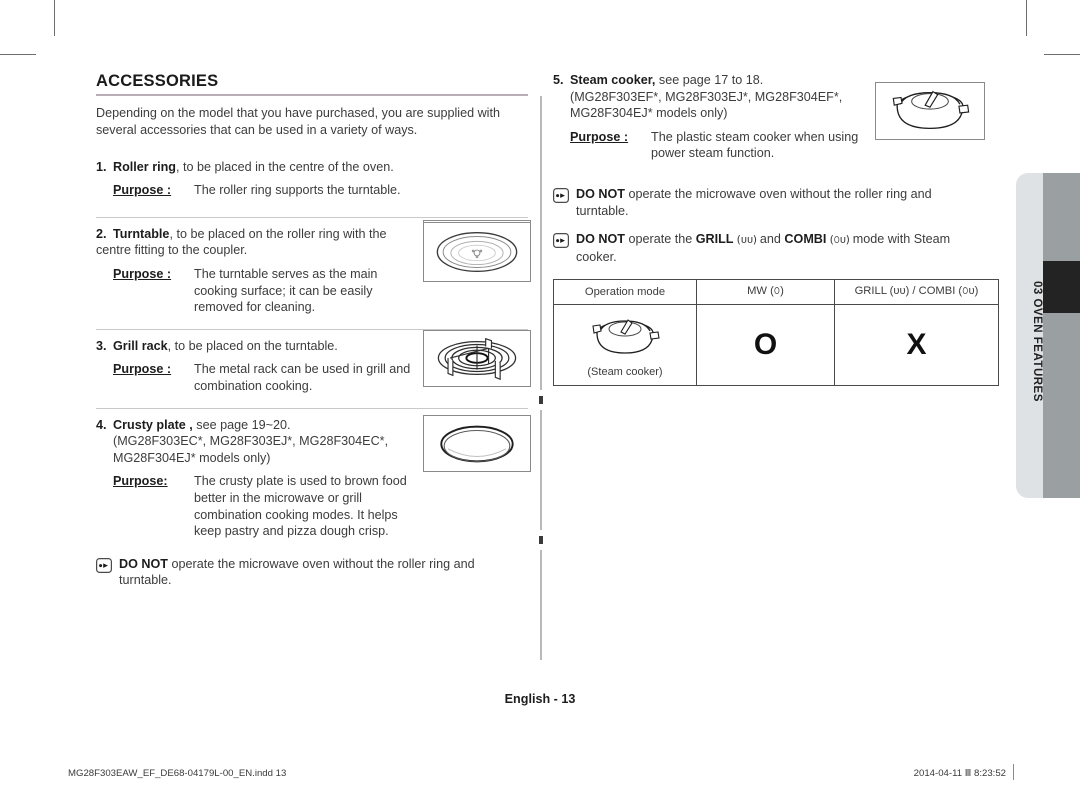  Describe the element at coordinates (959, 773) in the screenshot. I see `footer-timestamp: 2014-04-11 Ⅲ 8:23:52` at that location.